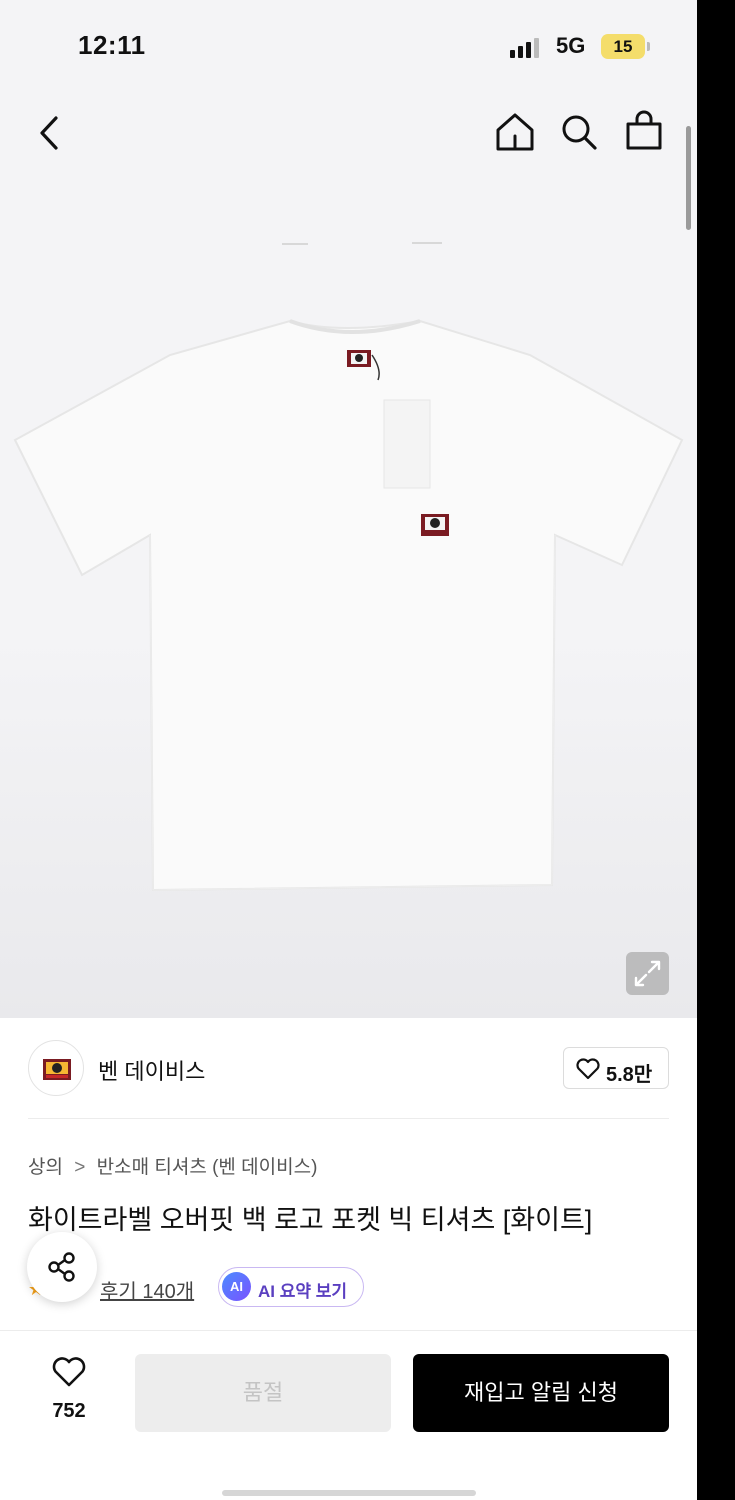  I want to click on search-button, so click(579, 132).